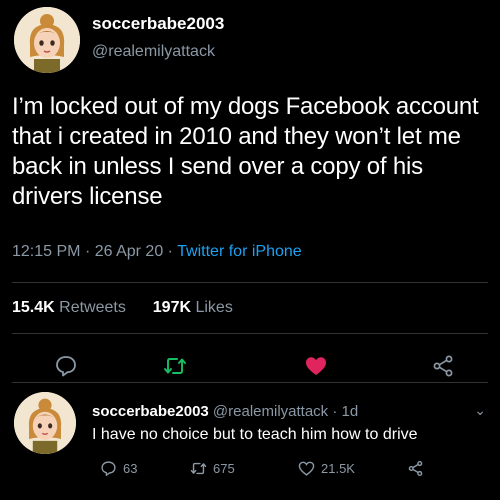 The image size is (500, 500). Describe the element at coordinates (172, 307) in the screenshot. I see `likes-count: 197K` at that location.